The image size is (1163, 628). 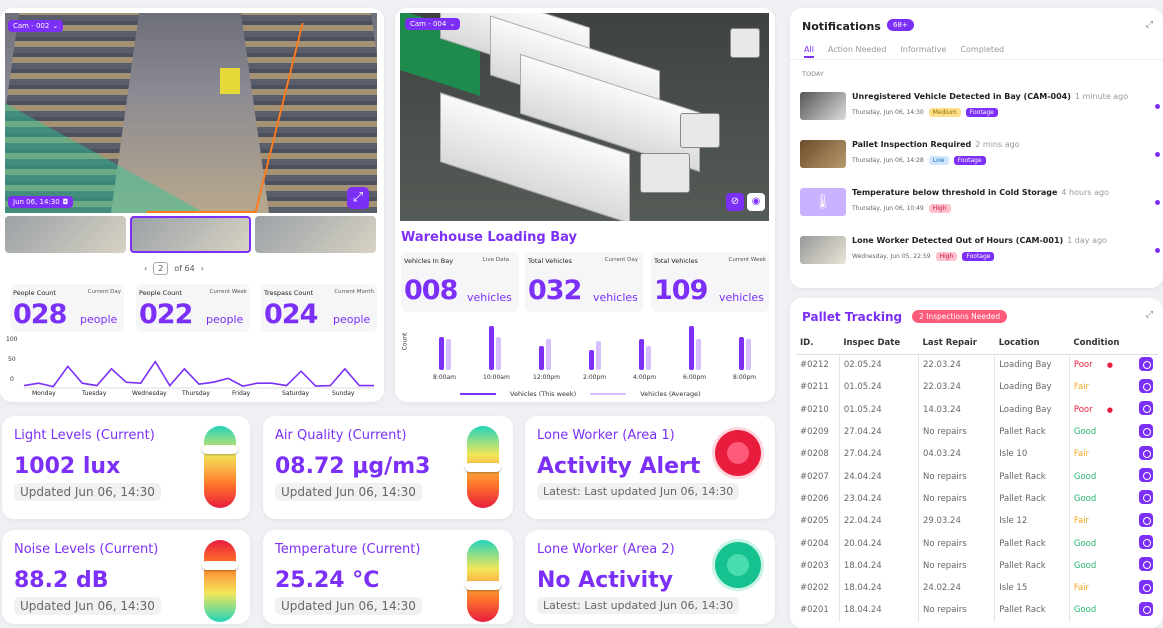 What do you see at coordinates (191, 113) in the screenshot?
I see `camera-aisle-feed` at bounding box center [191, 113].